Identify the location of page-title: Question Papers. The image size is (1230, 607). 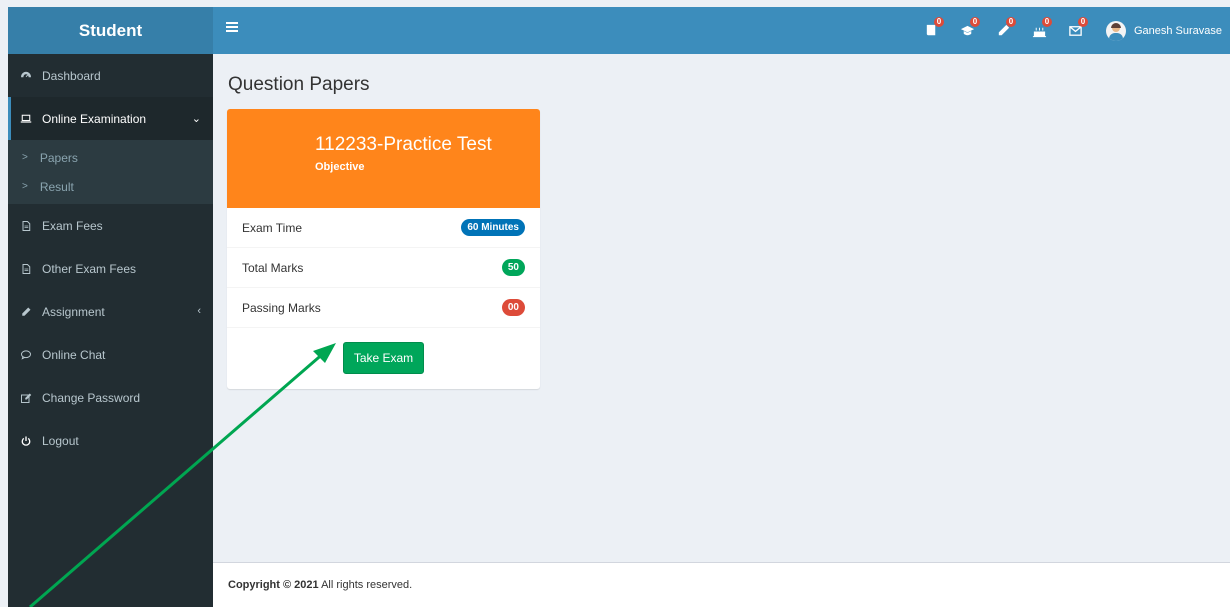
(299, 84).